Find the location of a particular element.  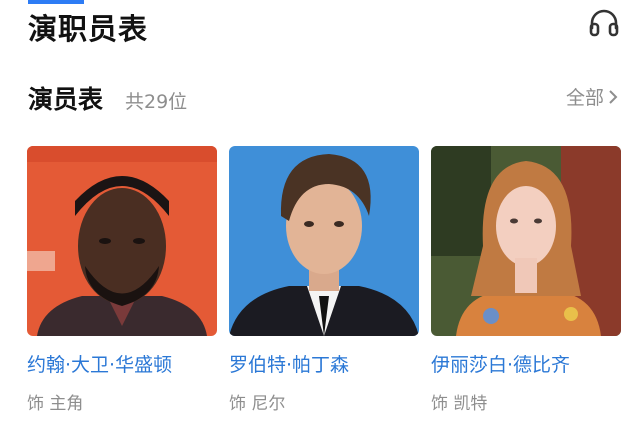

actor-name: 约翰·大卫·华盛顿 is located at coordinates (122, 363).